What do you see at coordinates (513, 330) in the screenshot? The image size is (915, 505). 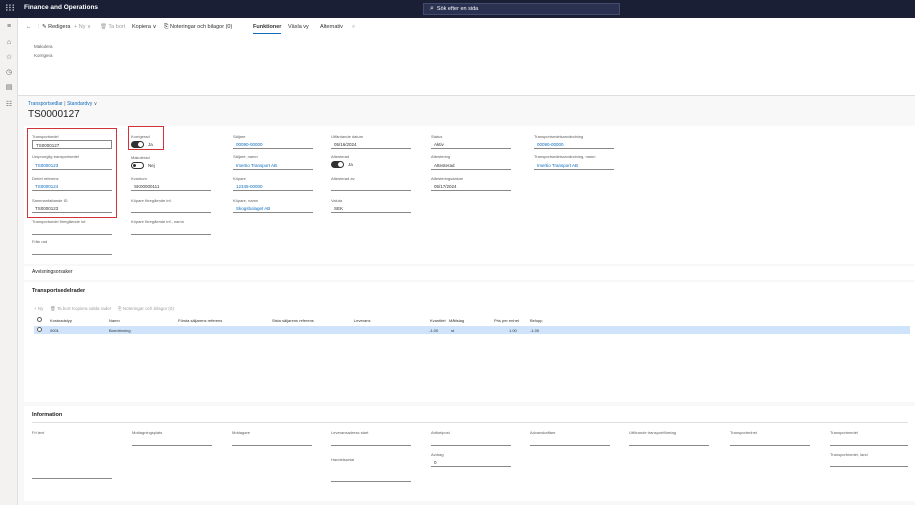 I see `row-pris: 1.00` at bounding box center [513, 330].